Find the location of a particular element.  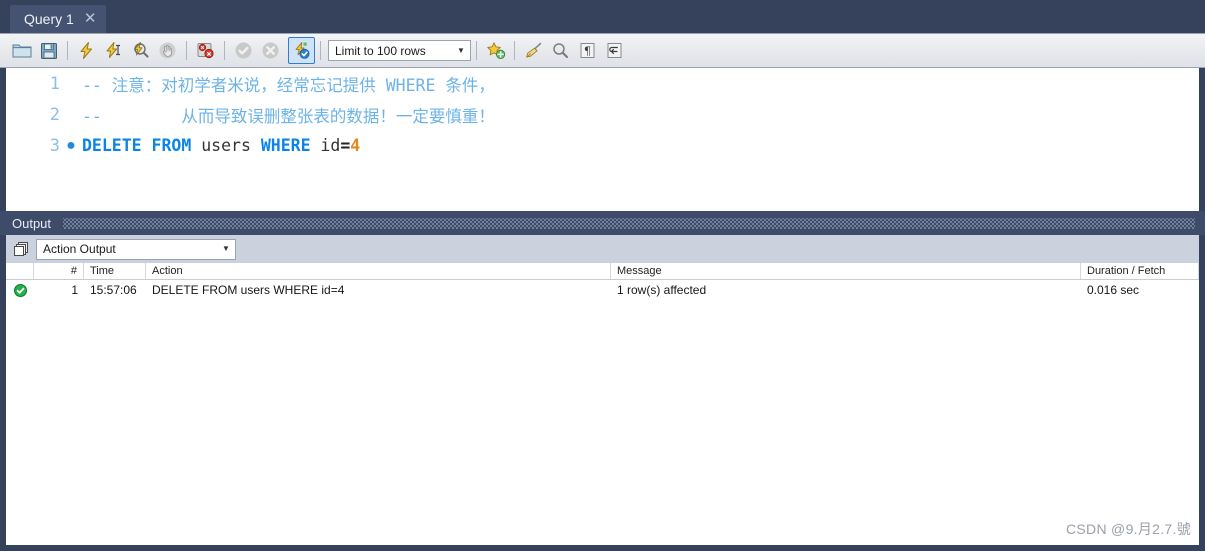

row-limit-select: Limit to 100 rows ▼ is located at coordinates (399, 50).